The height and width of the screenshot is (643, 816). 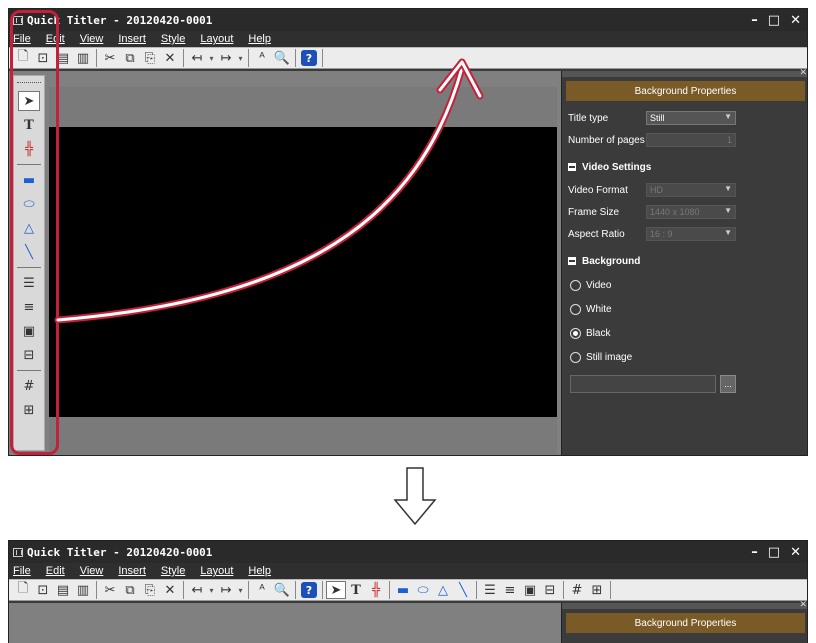 I want to click on background-properties-panel: ✕ Background Properties, so click(x=684, y=621).